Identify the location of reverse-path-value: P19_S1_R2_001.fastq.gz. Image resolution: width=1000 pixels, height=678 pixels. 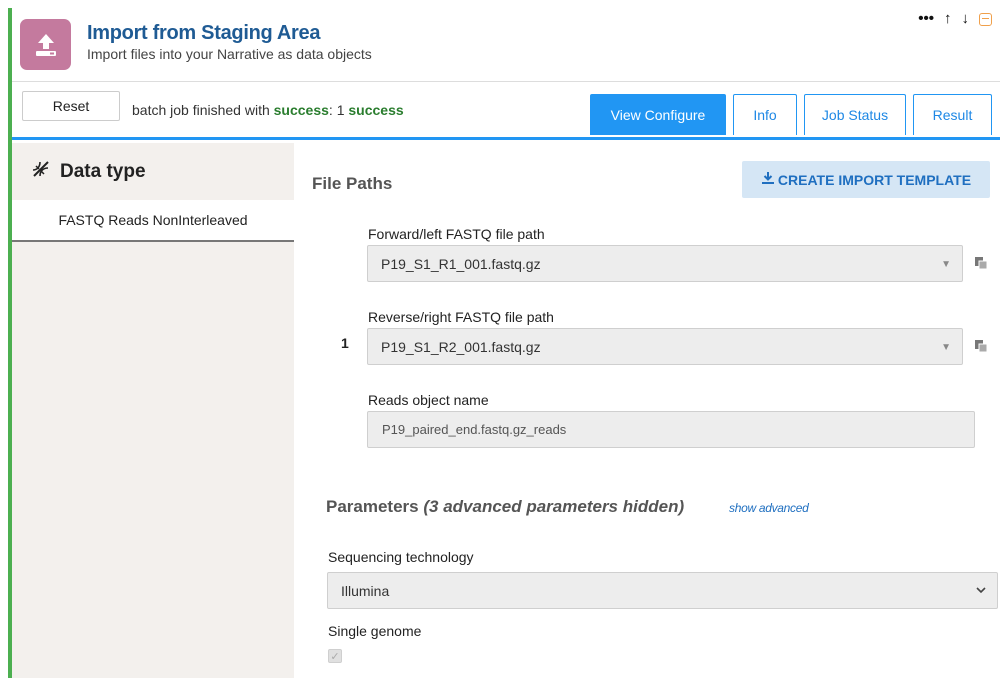
(461, 346).